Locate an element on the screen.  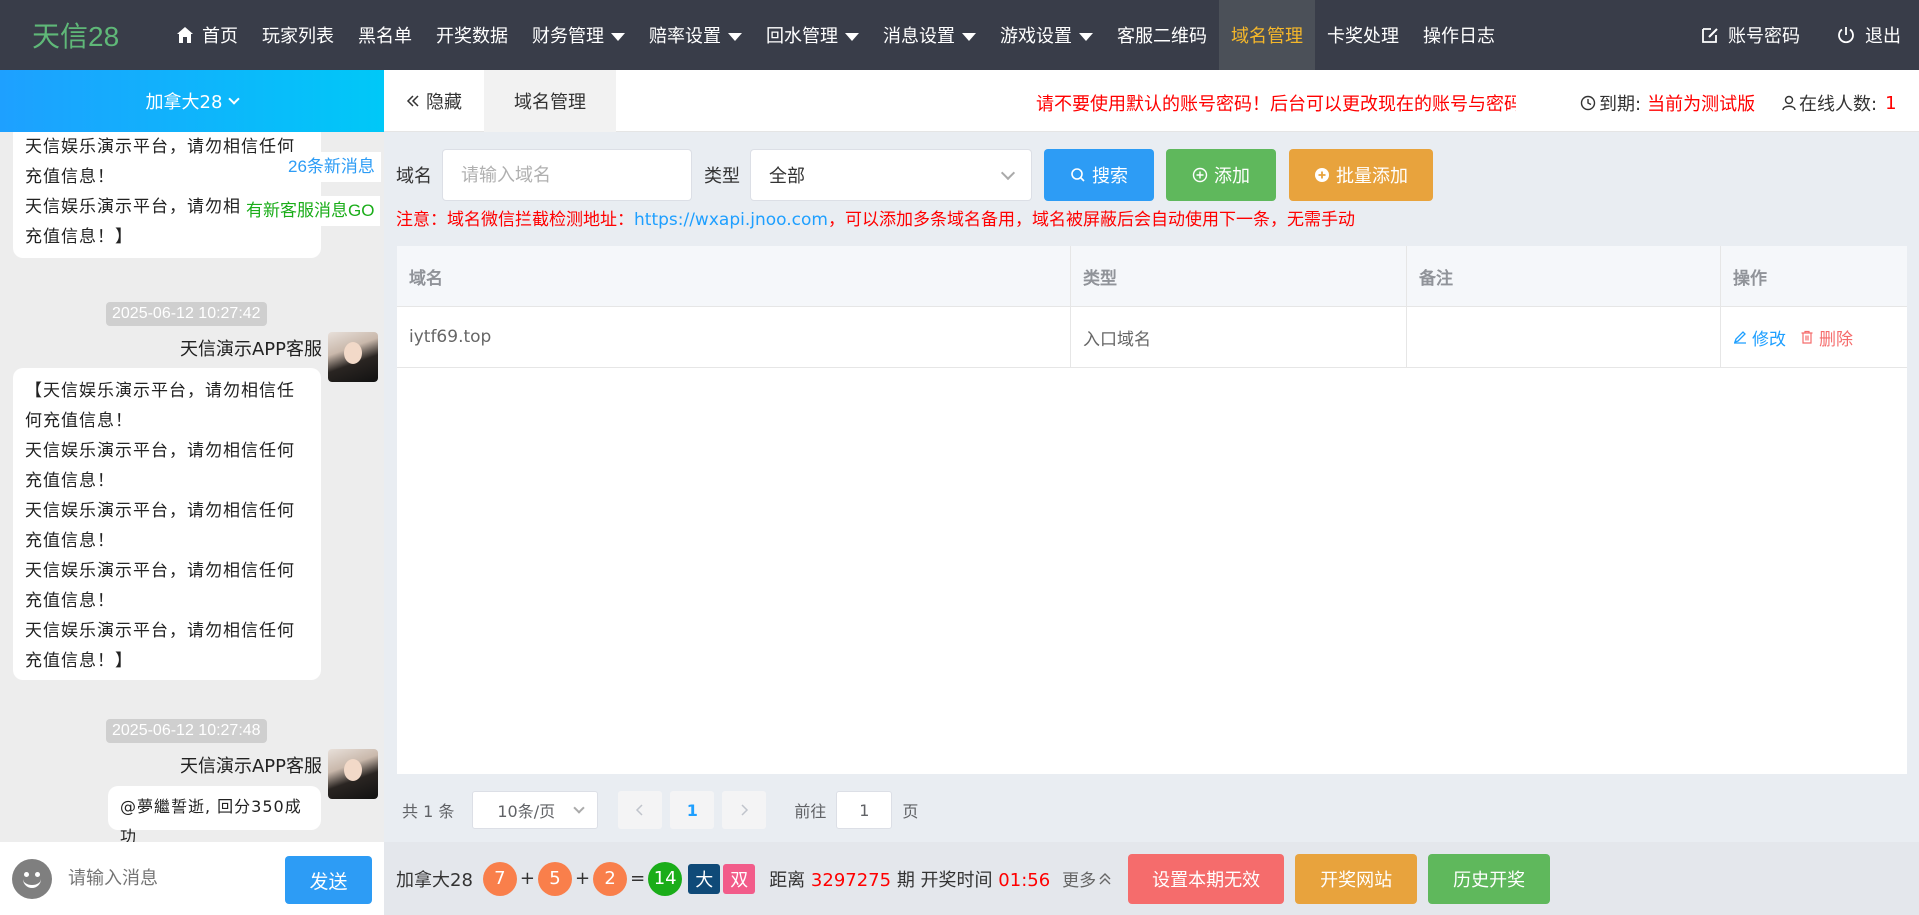
nav-game-settings: 游戏设置 is located at coordinates (1046, 35).